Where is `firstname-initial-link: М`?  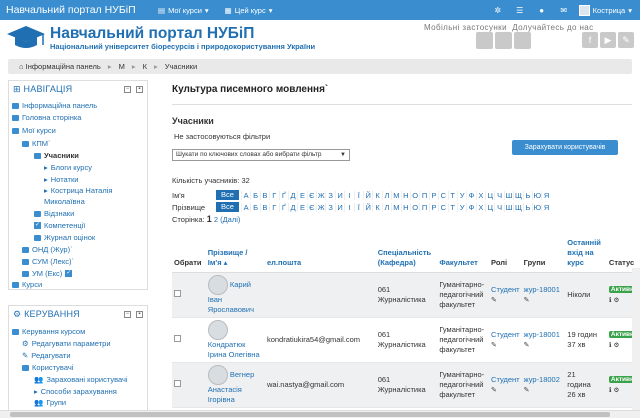
firstname-initial-link: М is located at coordinates (395, 195).